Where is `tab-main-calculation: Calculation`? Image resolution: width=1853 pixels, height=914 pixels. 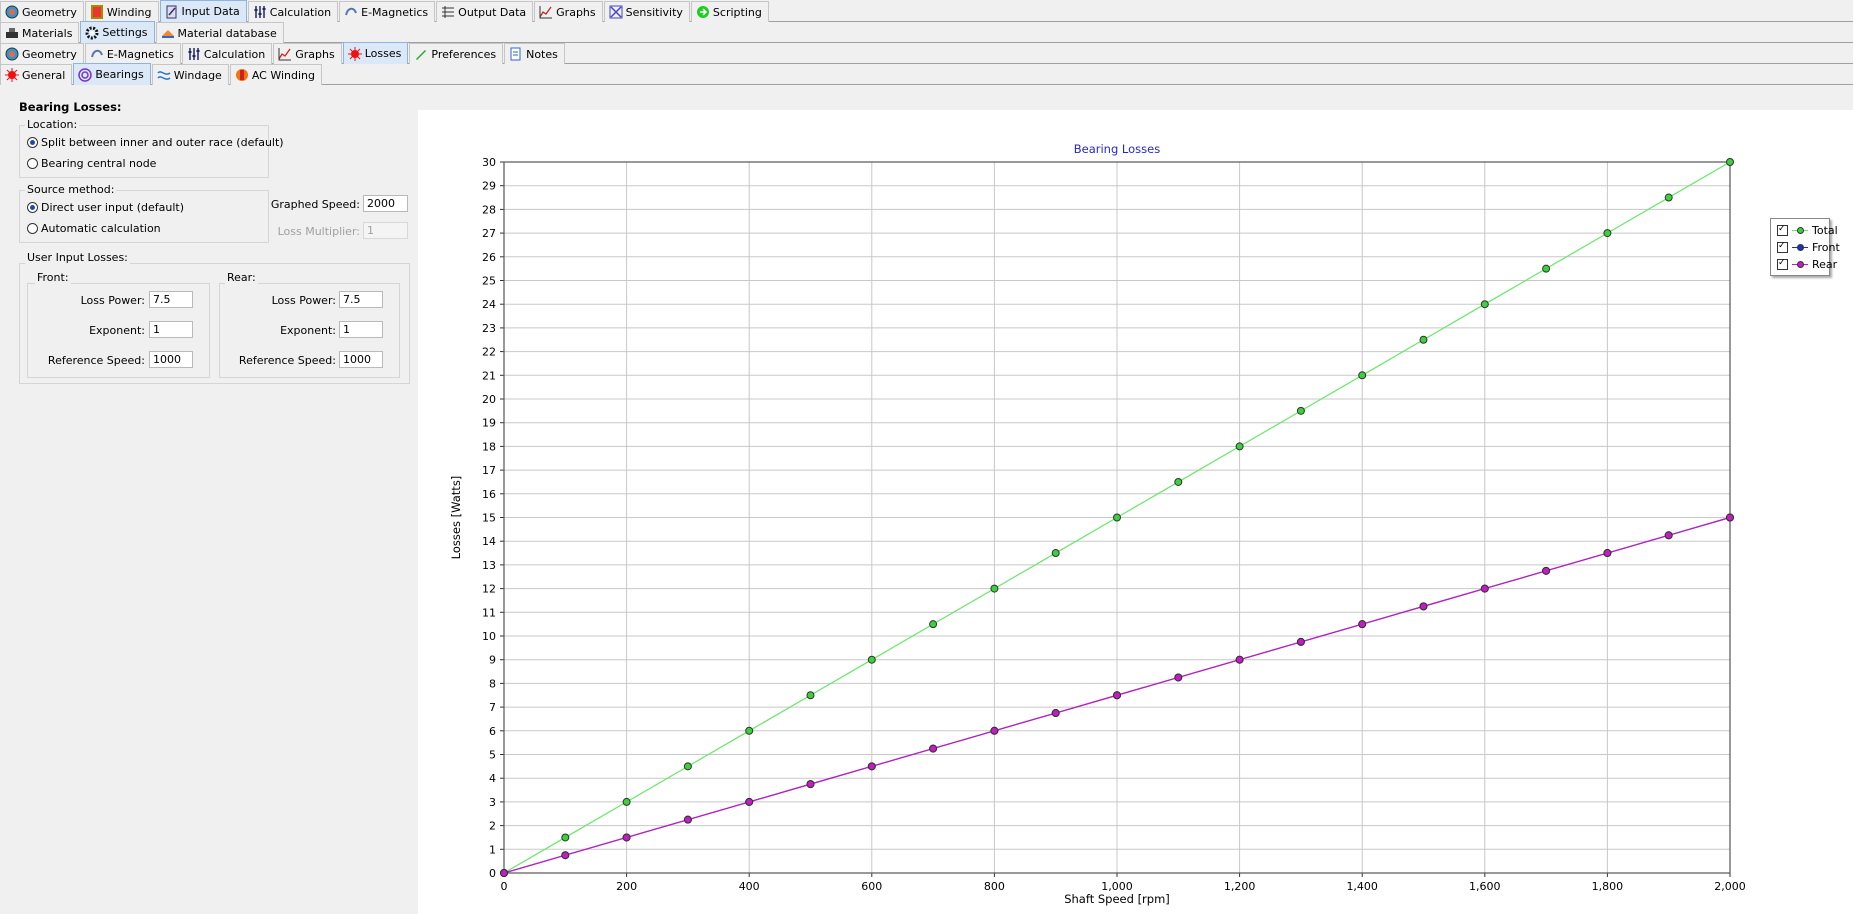 tab-main-calculation: Calculation is located at coordinates (293, 11).